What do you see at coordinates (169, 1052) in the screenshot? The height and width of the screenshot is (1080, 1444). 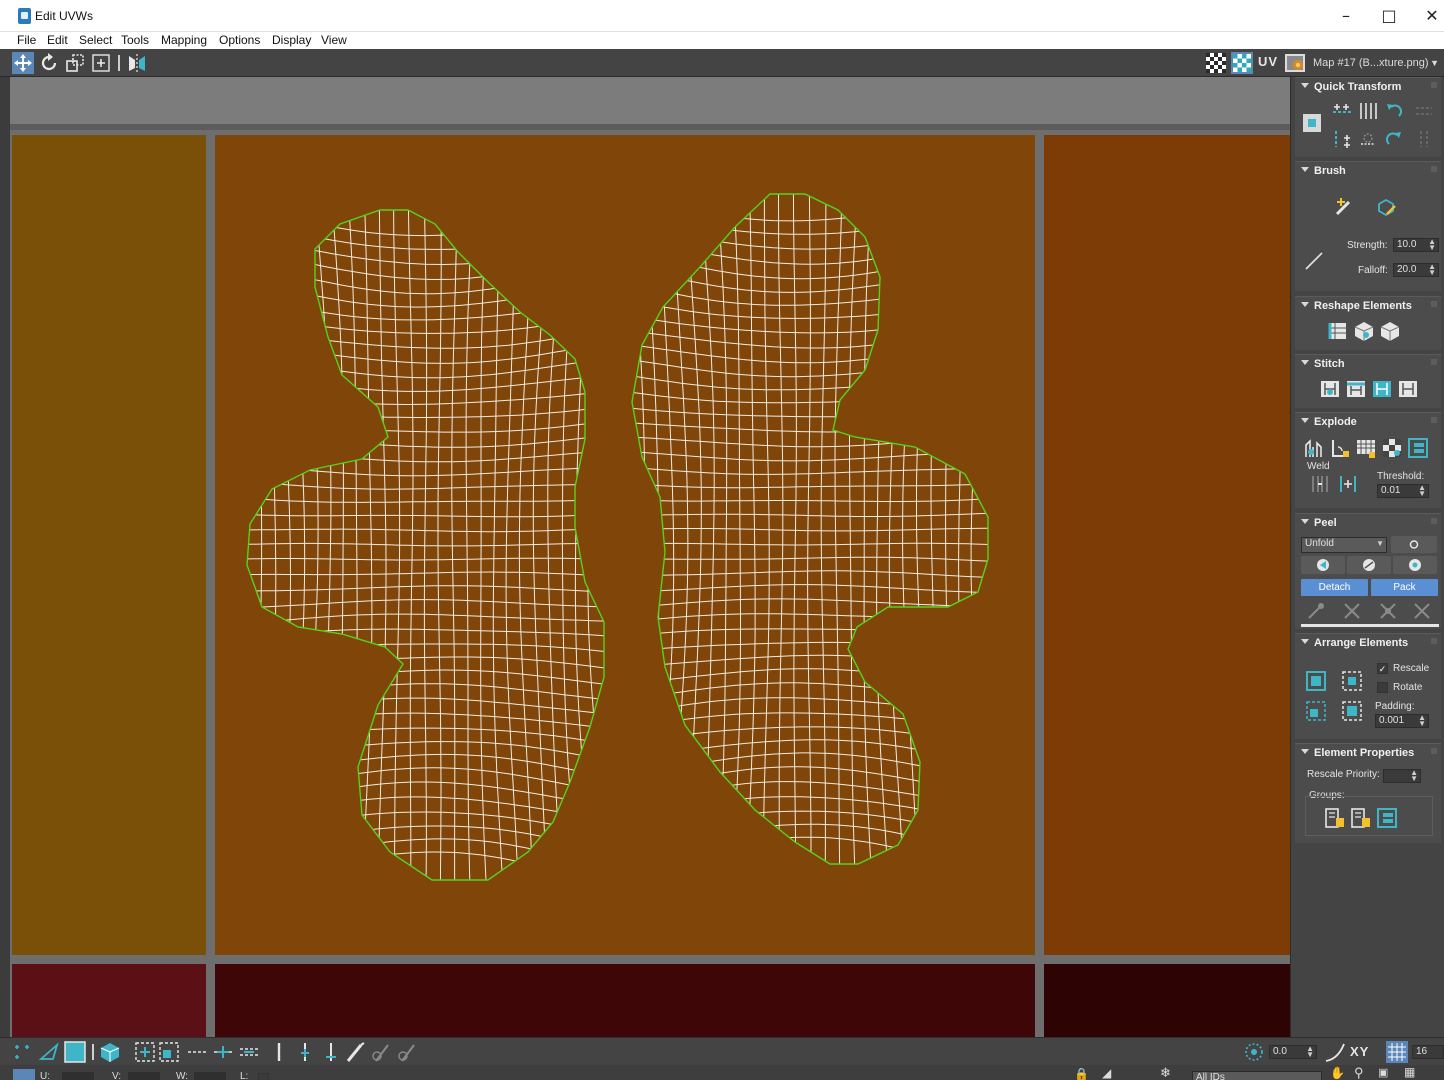 I see `shrink-selection-icon` at bounding box center [169, 1052].